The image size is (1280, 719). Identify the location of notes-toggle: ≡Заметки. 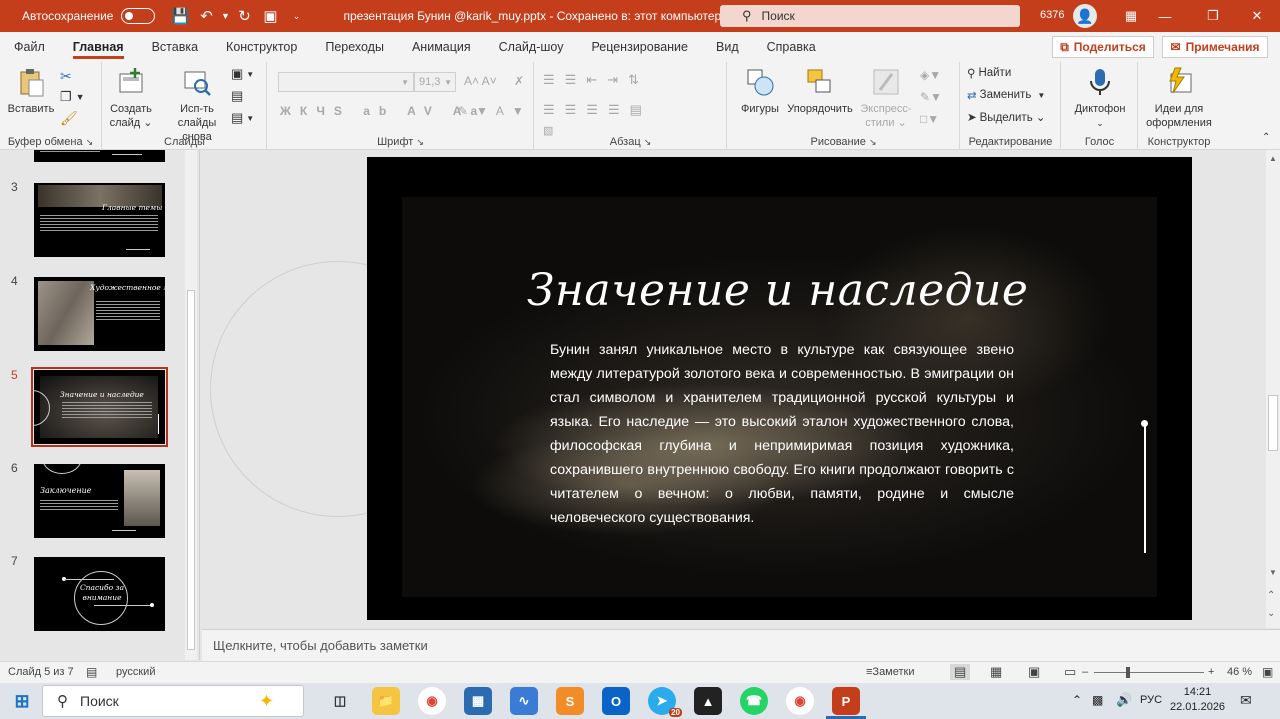
(890, 672).